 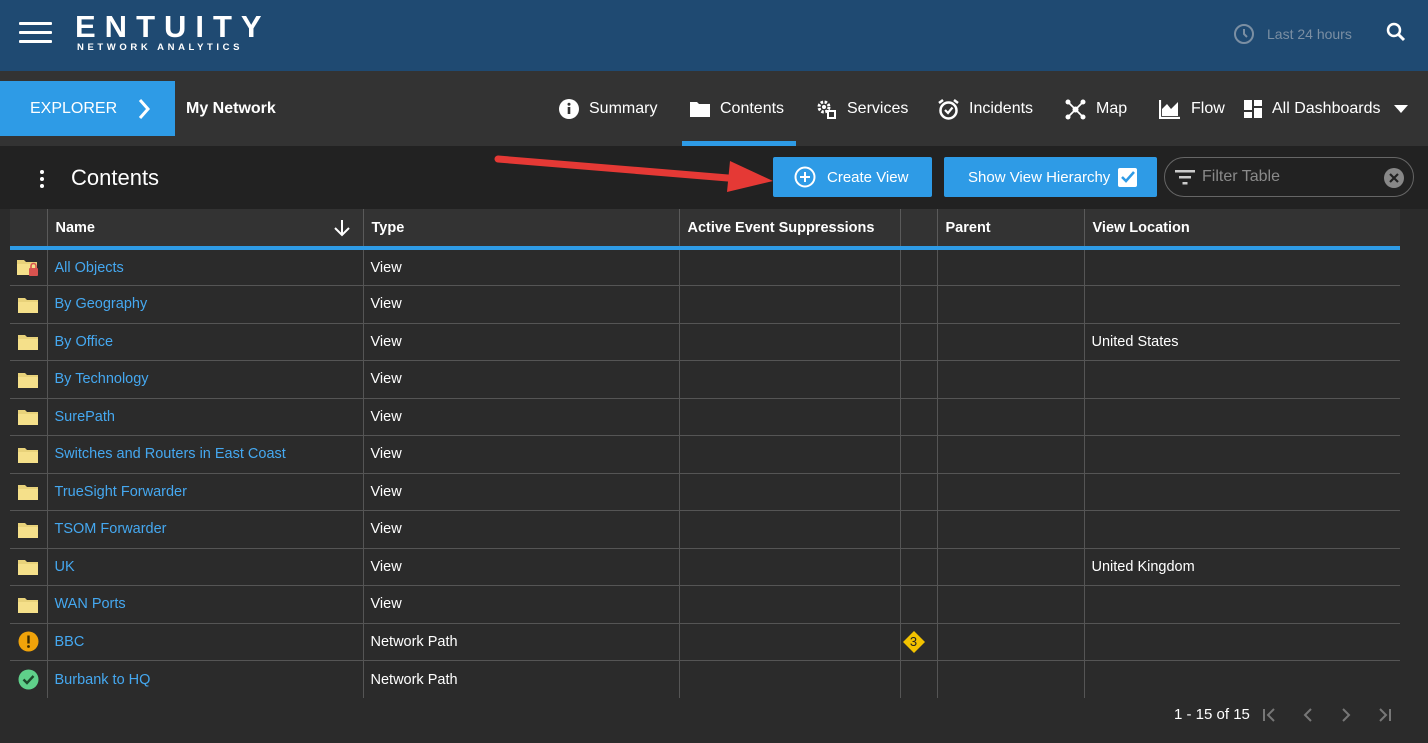 I want to click on search-icon, so click(x=1396, y=34).